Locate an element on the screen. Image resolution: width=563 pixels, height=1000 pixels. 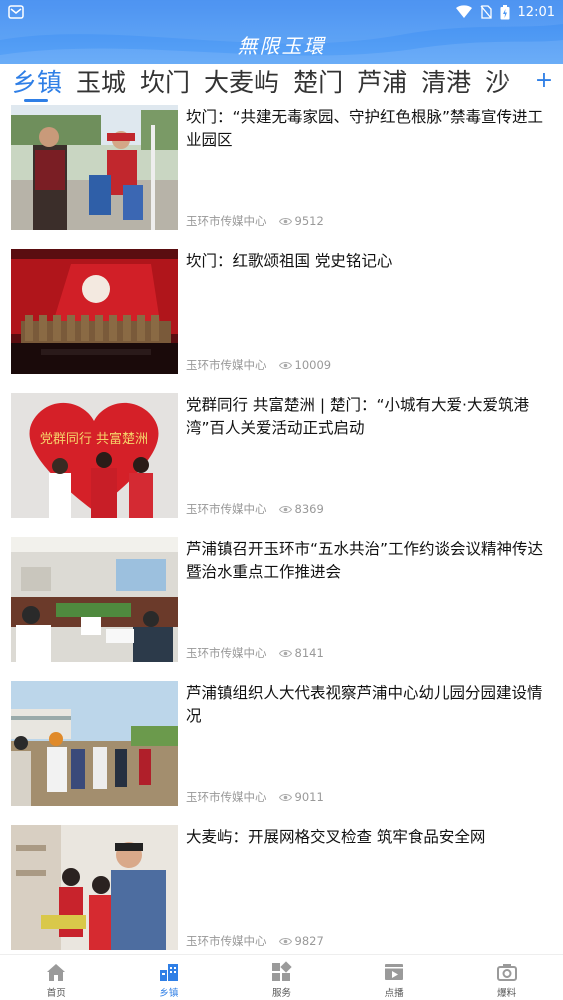
article-views: 9512 is located at coordinates (301, 221).